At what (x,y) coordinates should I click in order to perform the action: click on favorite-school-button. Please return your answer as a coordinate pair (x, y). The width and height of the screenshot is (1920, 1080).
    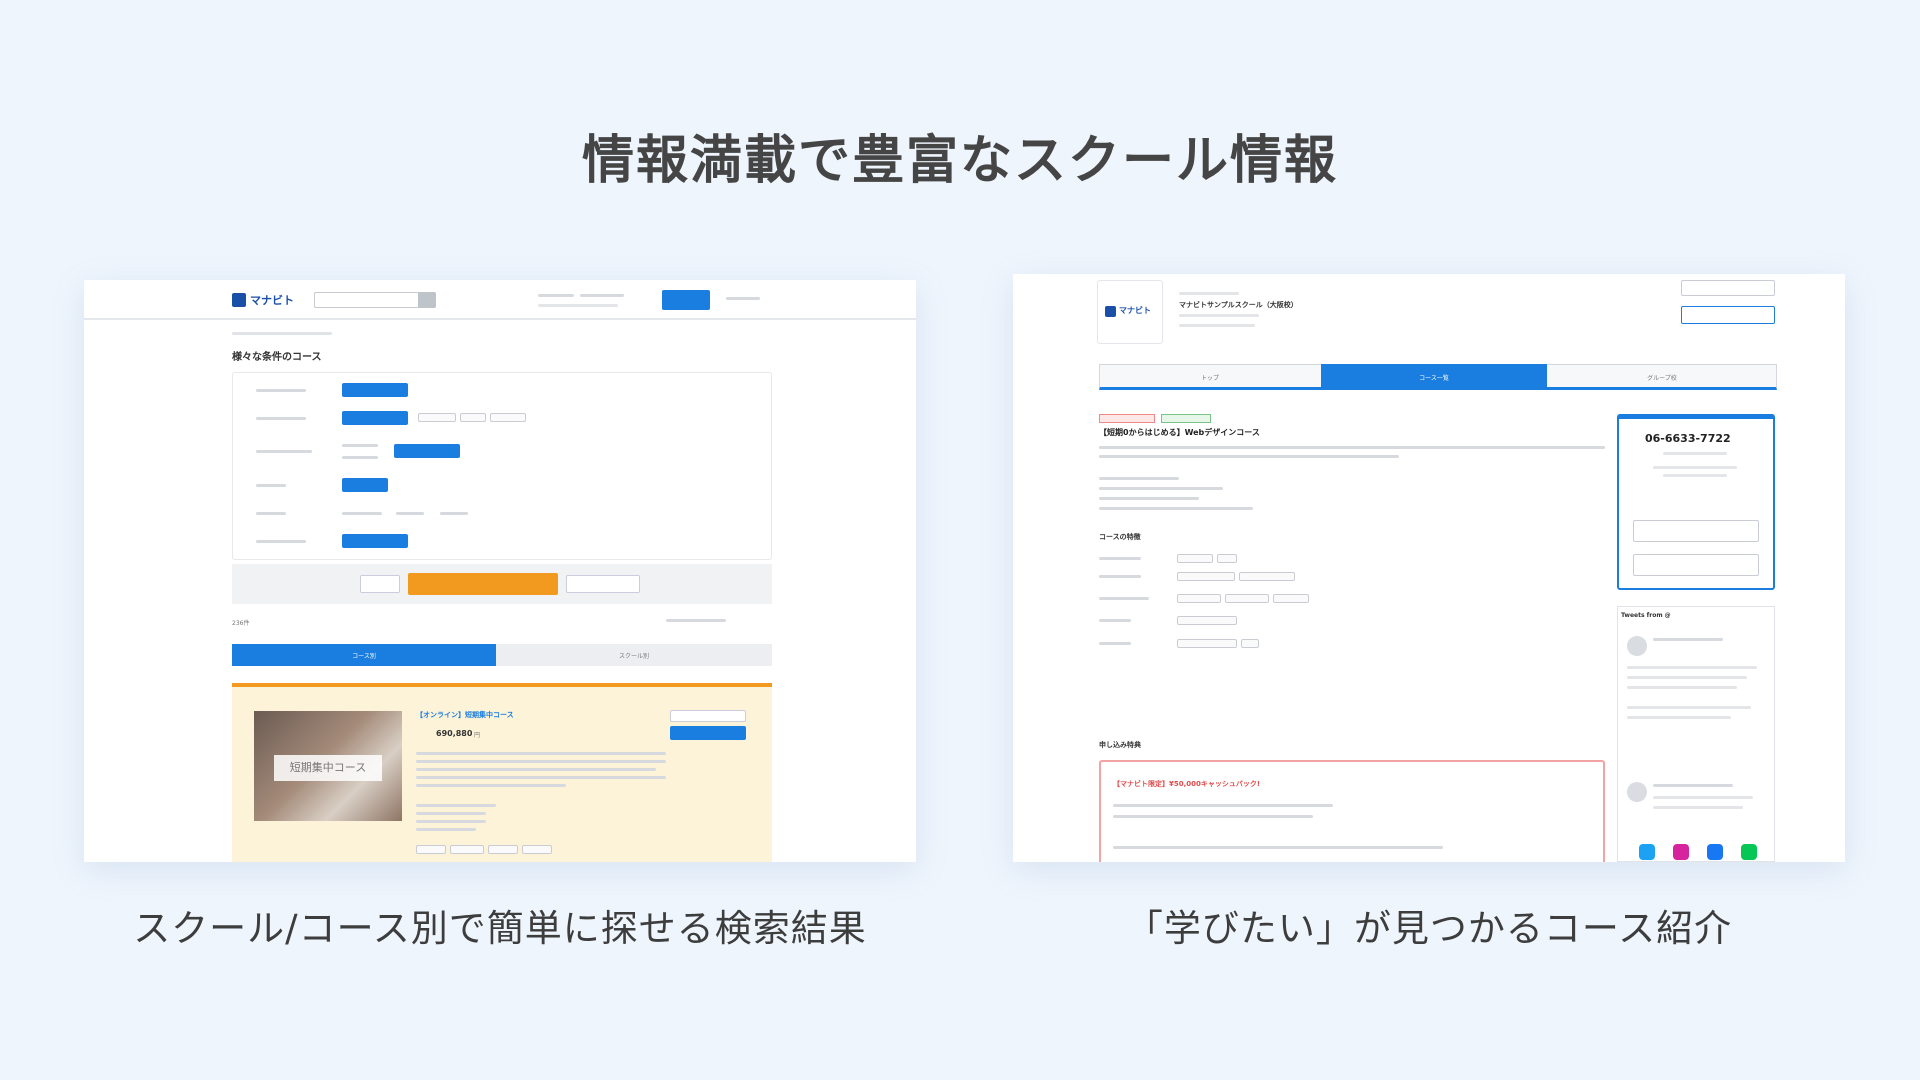
    Looking at the image, I should click on (1728, 288).